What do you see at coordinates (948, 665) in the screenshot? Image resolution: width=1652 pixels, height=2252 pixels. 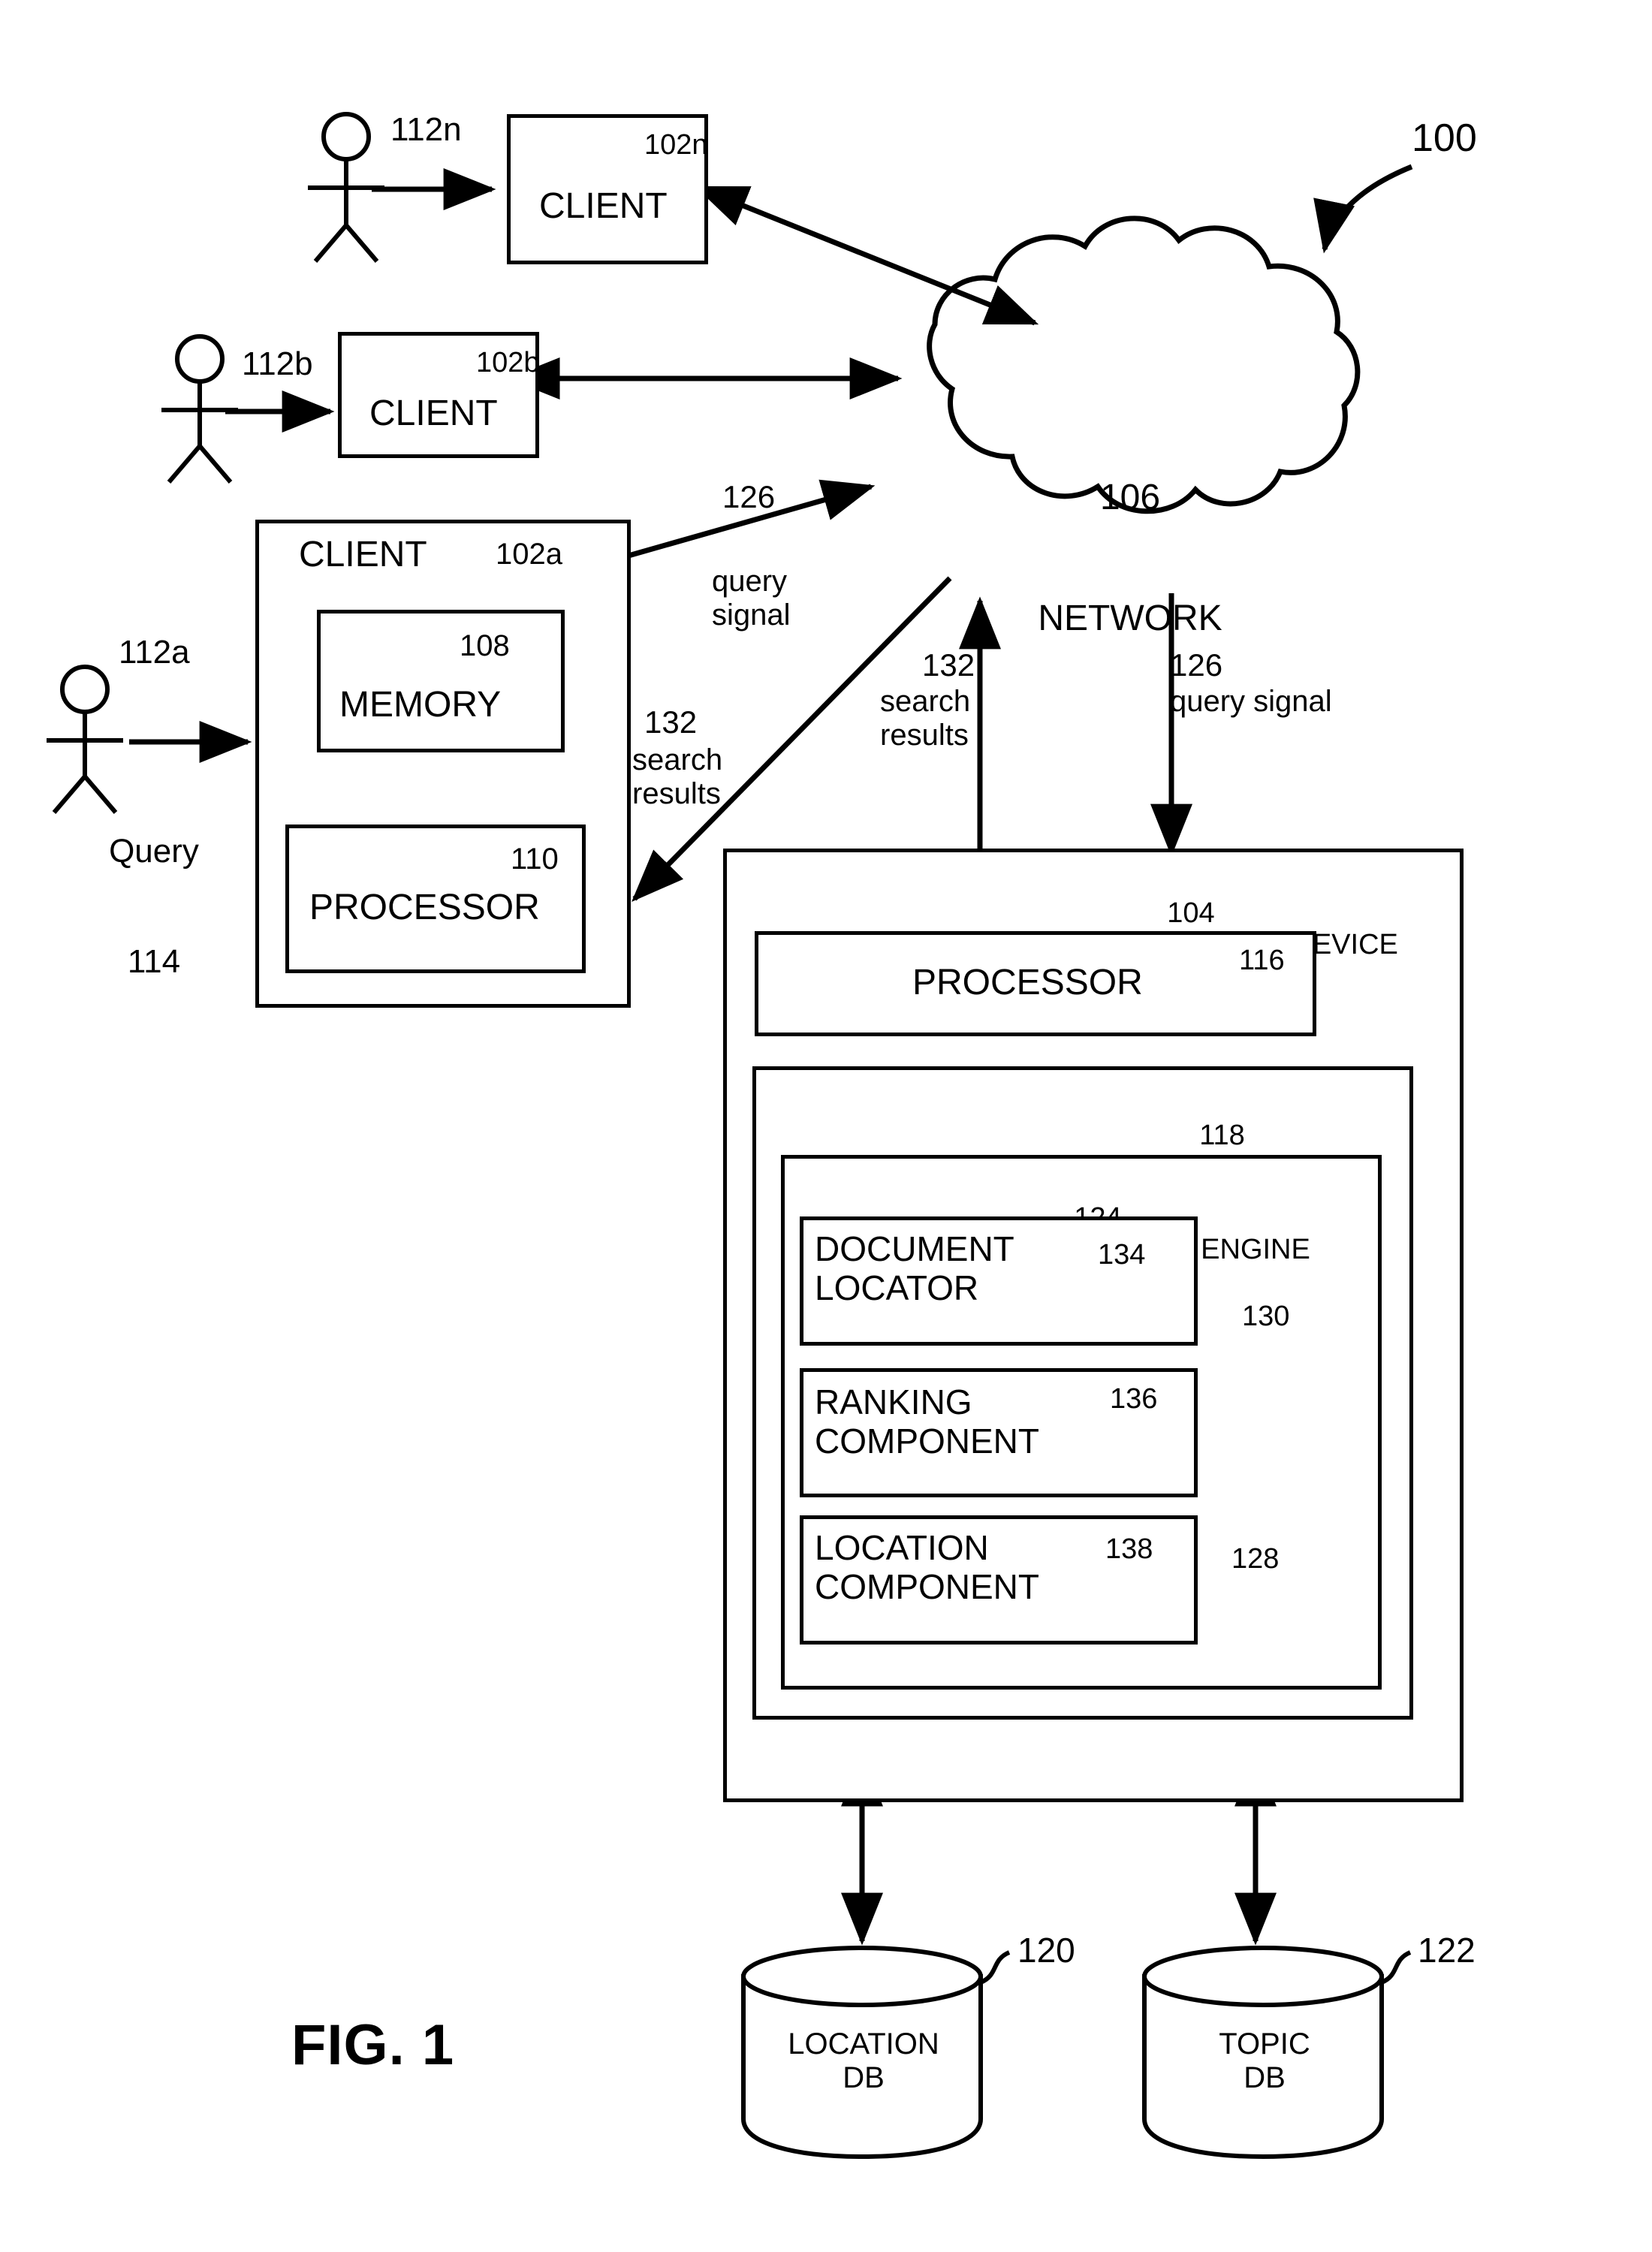 I see `signal-132-server-ref: 132` at bounding box center [948, 665].